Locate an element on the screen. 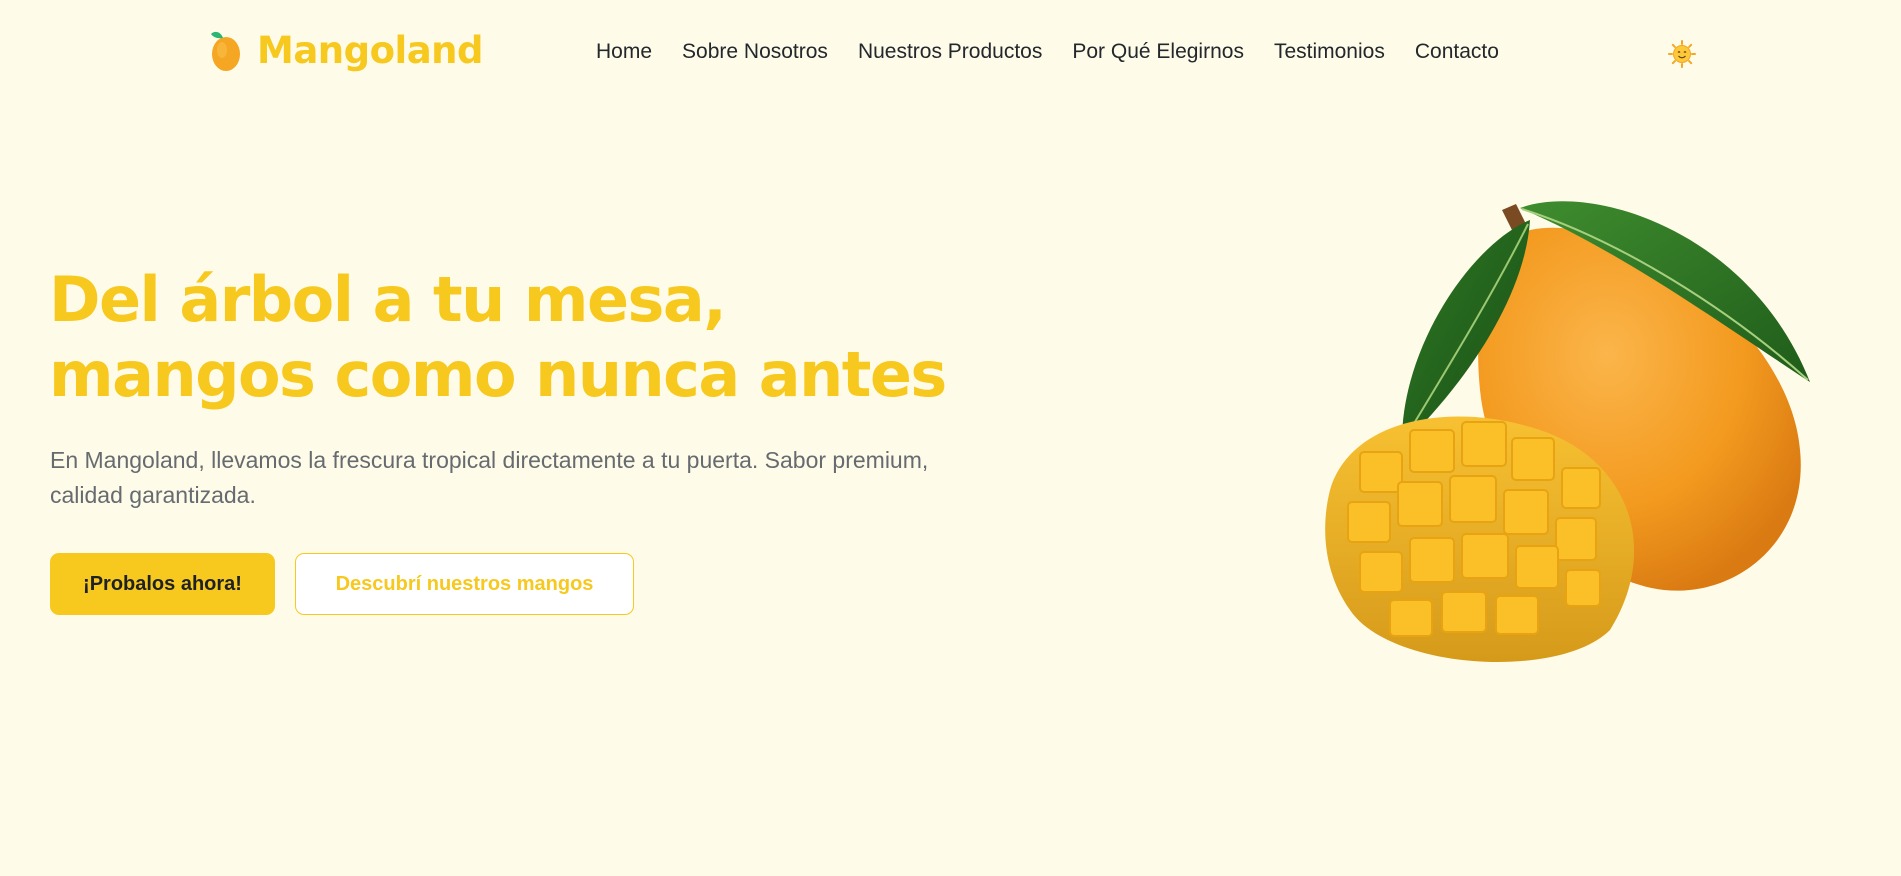 This screenshot has width=1901, height=876. nav-item-sobre-nosotros: Sobre Nosotros is located at coordinates (755, 52).